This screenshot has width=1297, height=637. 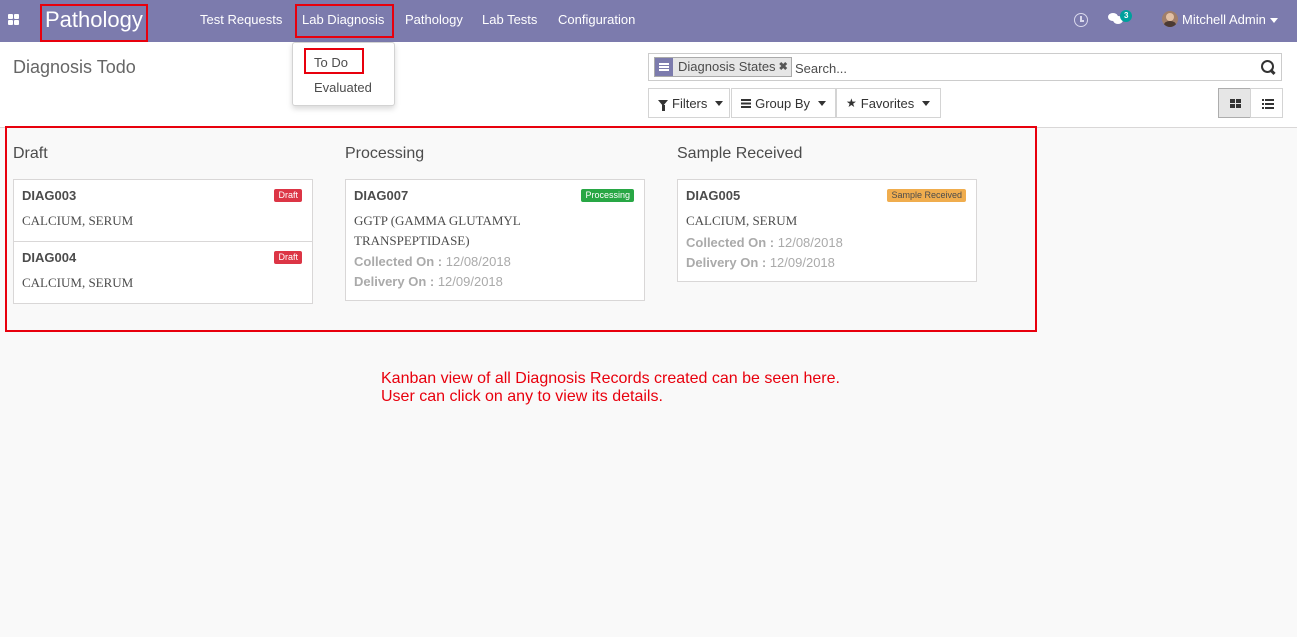 What do you see at coordinates (331, 62) in the screenshot?
I see `dropdown-item-todo: To Do` at bounding box center [331, 62].